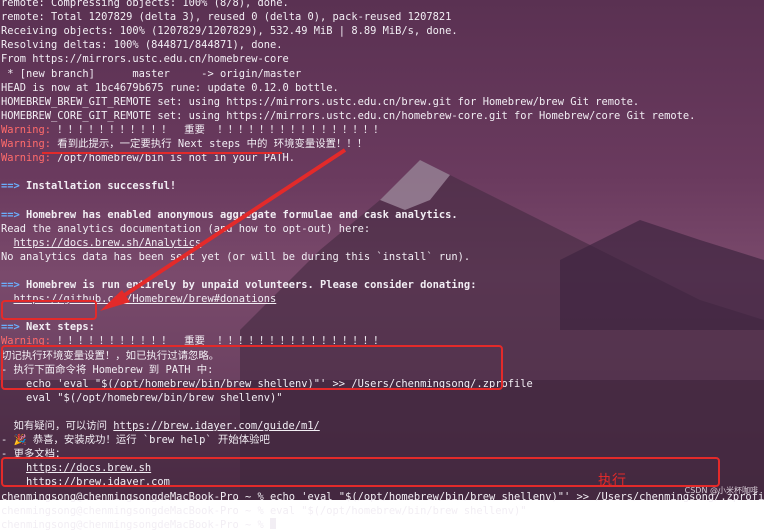  Describe the element at coordinates (273, 523) in the screenshot. I see `terminal-cursor` at that location.